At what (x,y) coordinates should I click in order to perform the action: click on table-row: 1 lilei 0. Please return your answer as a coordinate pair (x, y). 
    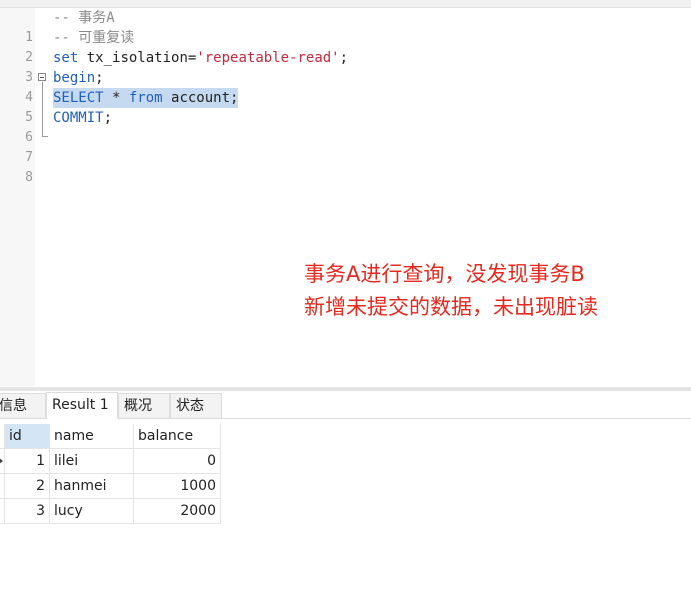
    Looking at the image, I should click on (111, 461).